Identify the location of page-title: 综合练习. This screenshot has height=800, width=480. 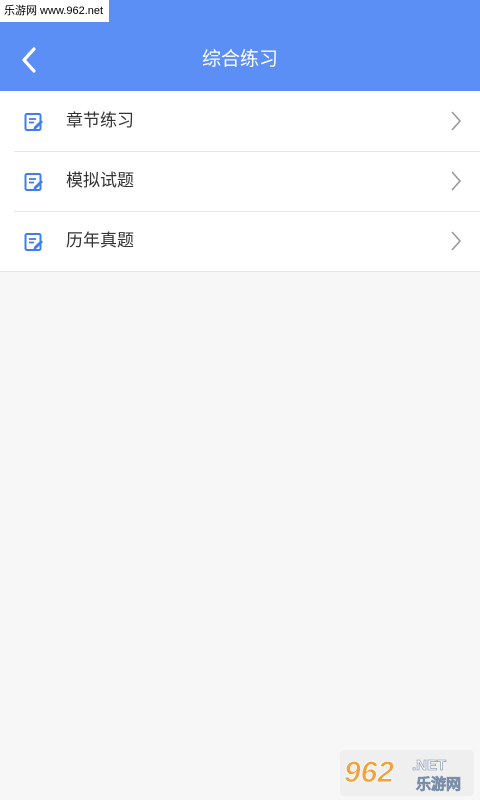
(239, 59).